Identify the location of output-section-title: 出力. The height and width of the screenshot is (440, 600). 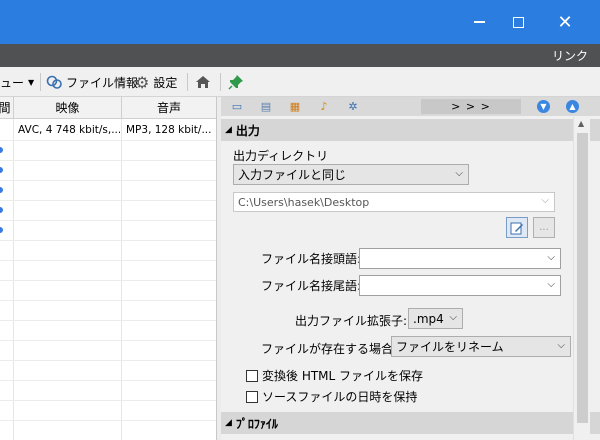
(247, 130).